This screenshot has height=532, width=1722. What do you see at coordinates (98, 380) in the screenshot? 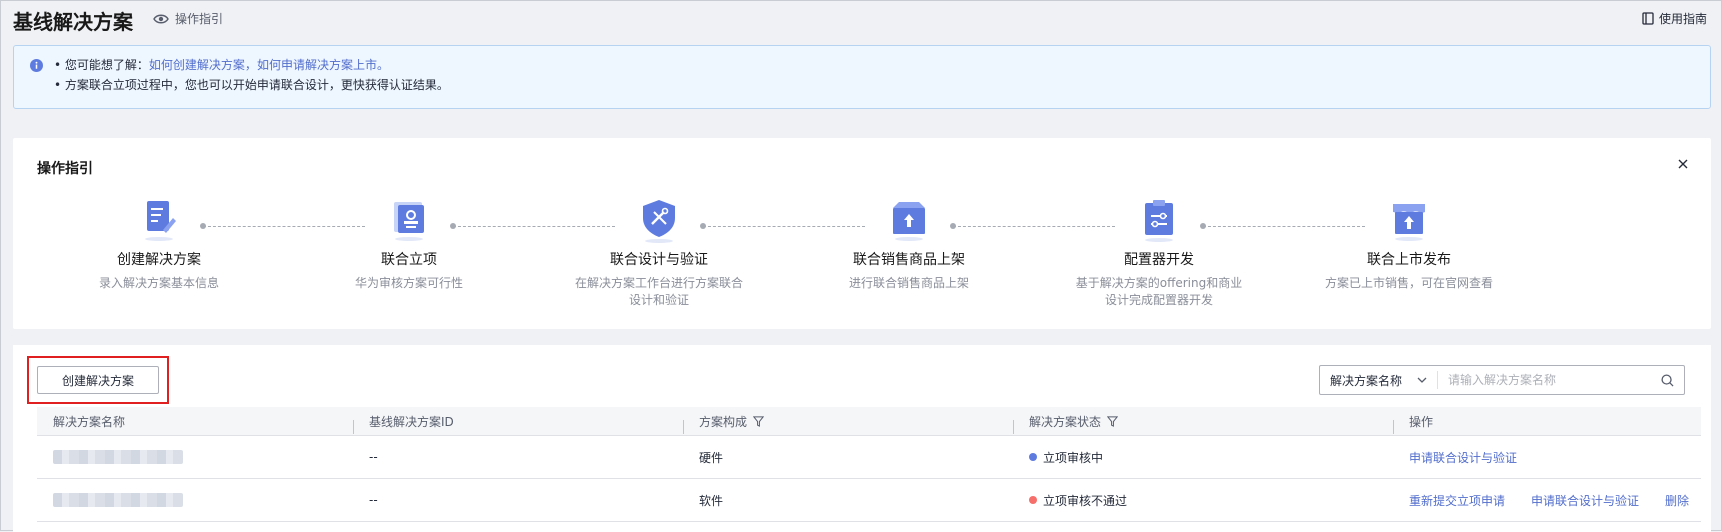
I see `create-solution-button: 创建解决方案` at bounding box center [98, 380].